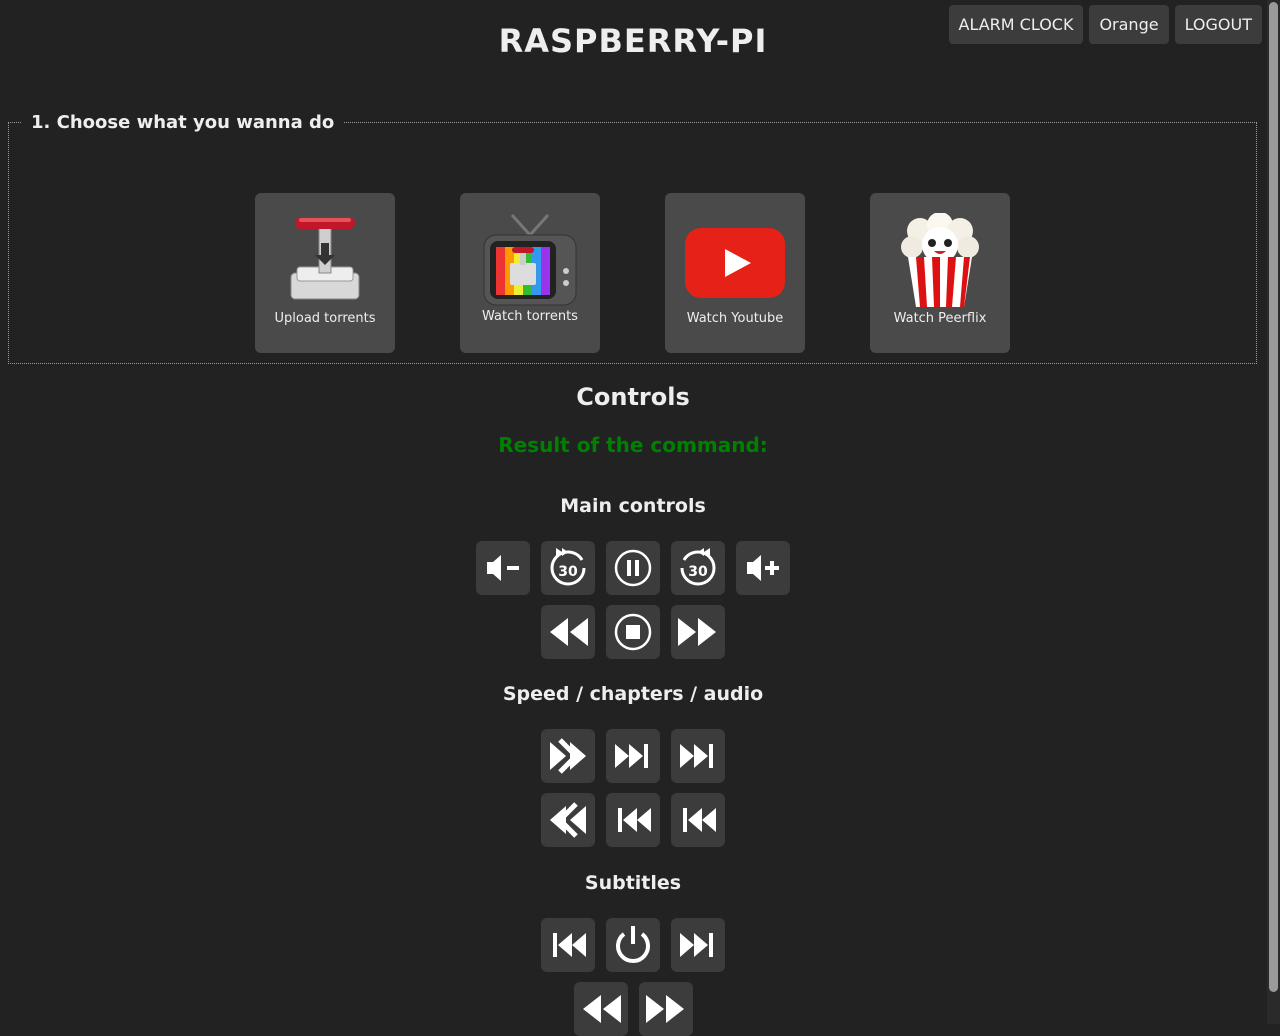  I want to click on volume-down-icon, so click(503, 568).